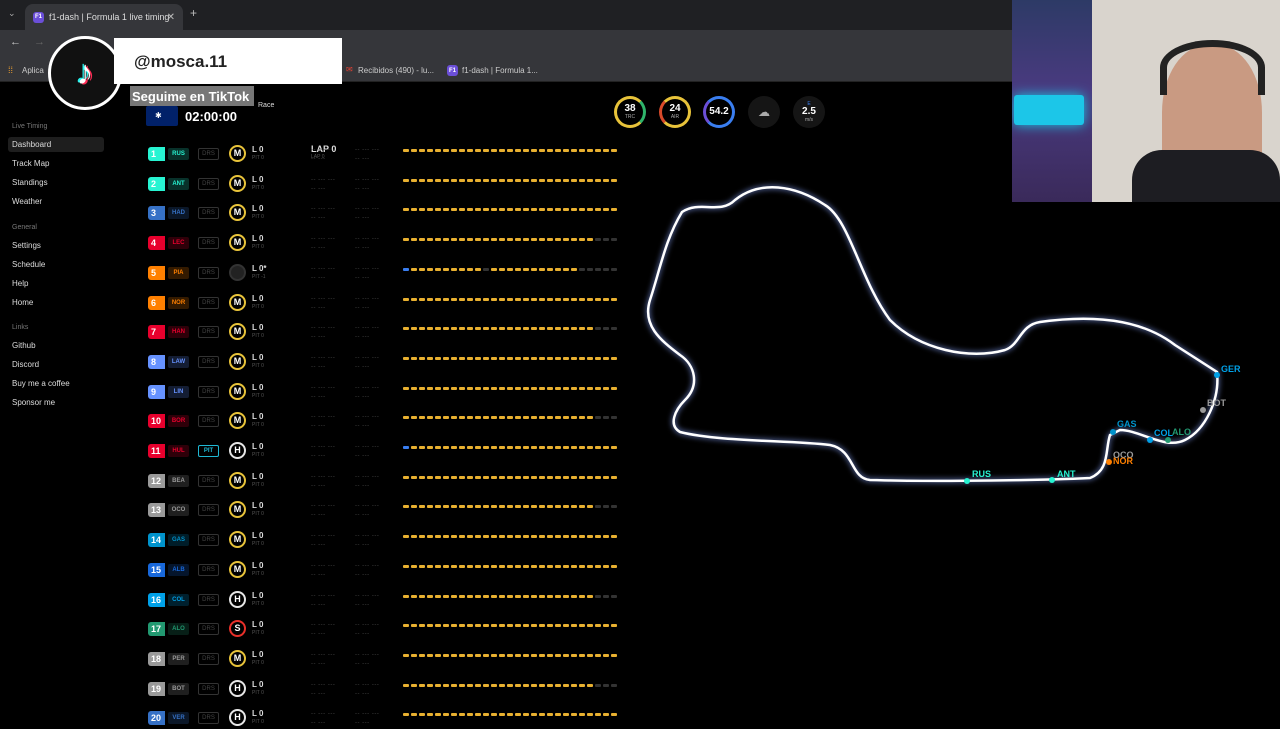  What do you see at coordinates (56, 201) in the screenshot?
I see `nav-weather: Weather` at bounding box center [56, 201].